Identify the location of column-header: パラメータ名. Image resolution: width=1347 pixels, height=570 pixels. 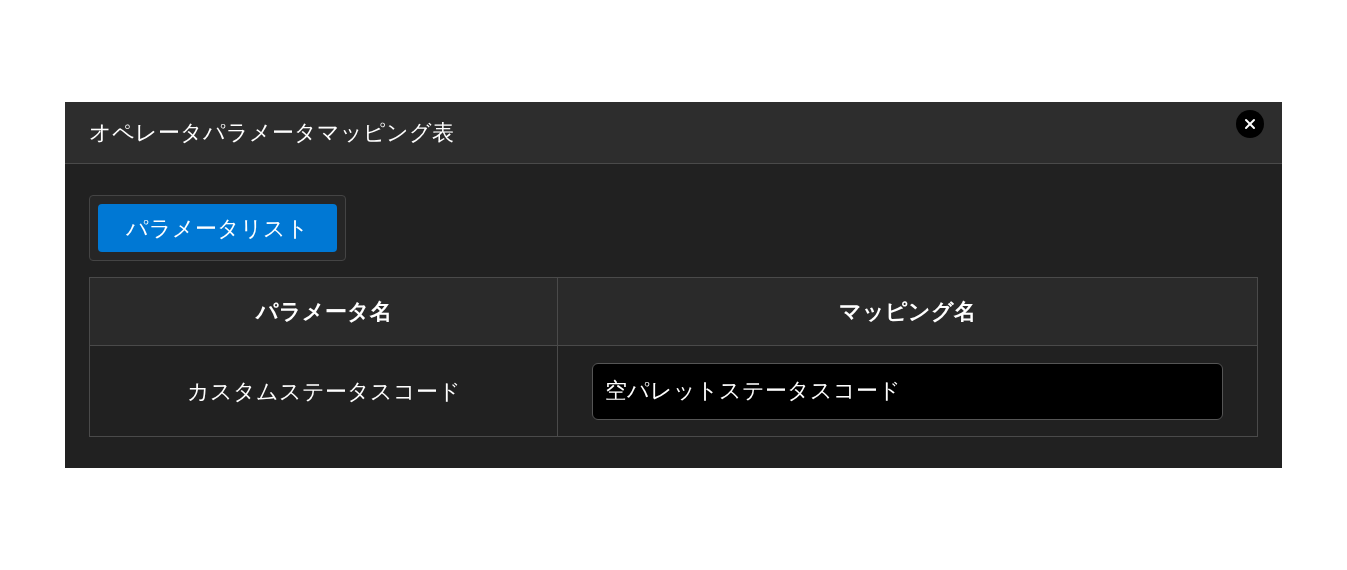
(323, 311).